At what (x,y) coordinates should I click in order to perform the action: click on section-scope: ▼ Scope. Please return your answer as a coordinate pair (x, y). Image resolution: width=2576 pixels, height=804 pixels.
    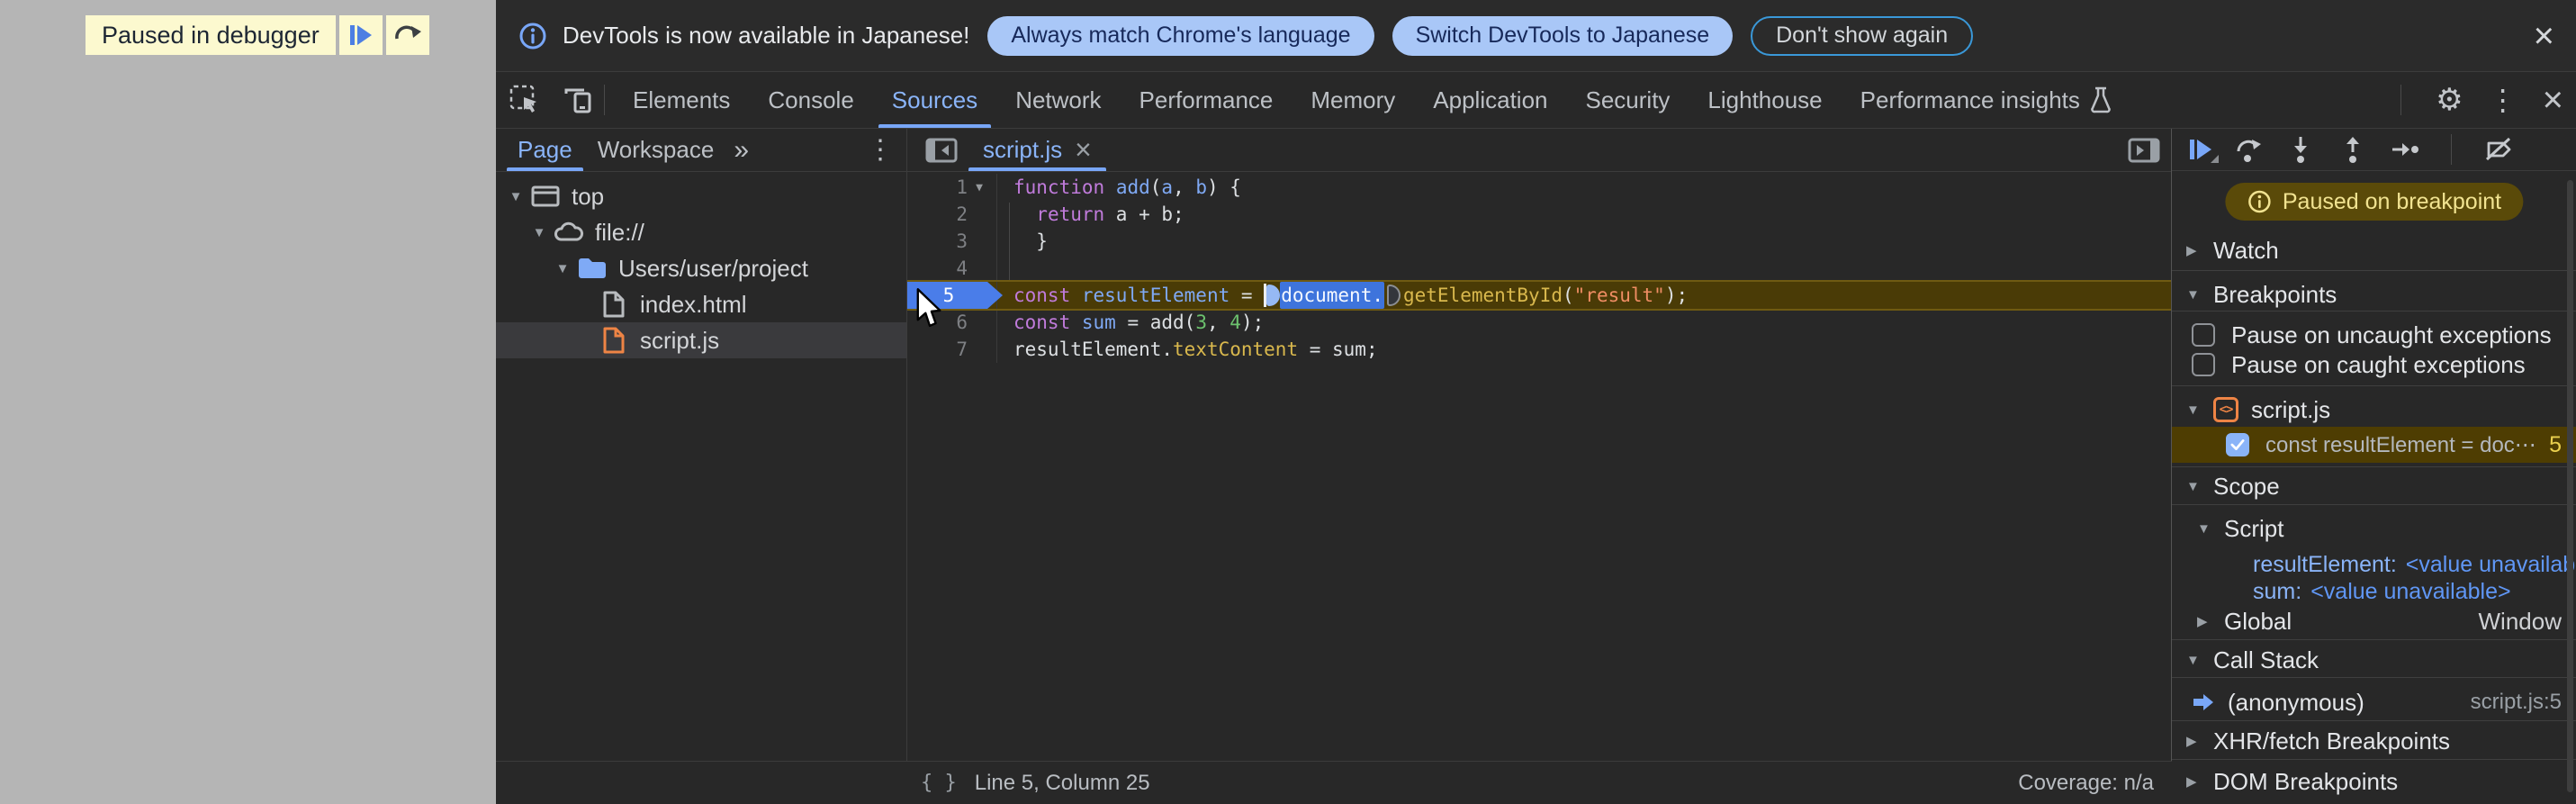
    Looking at the image, I should click on (2374, 486).